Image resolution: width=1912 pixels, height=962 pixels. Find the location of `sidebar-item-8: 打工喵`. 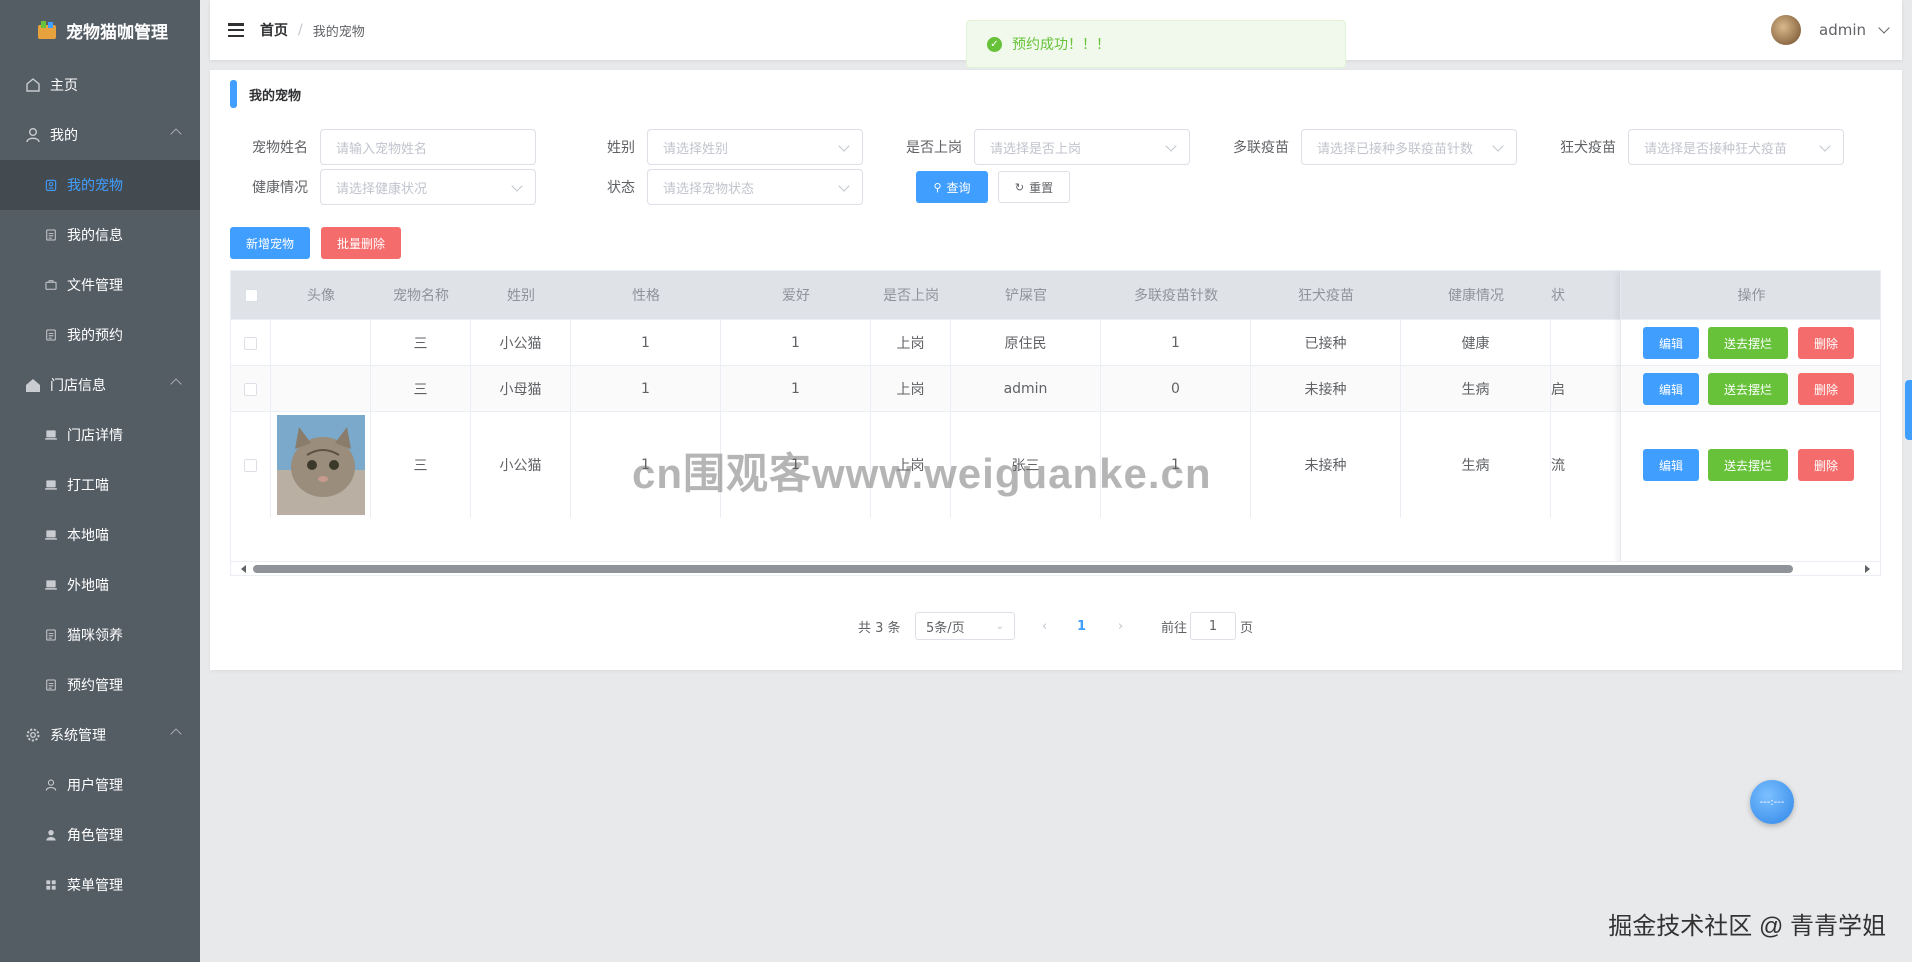

sidebar-item-8: 打工喵 is located at coordinates (100, 485).